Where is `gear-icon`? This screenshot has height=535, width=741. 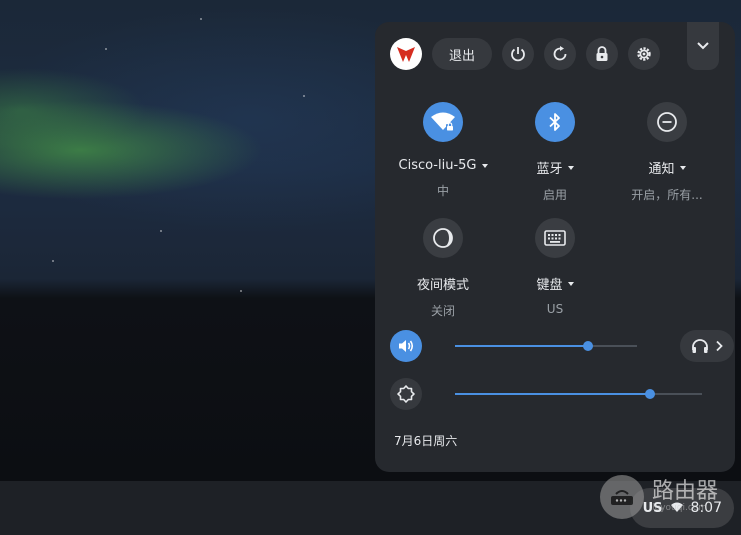 gear-icon is located at coordinates (644, 54).